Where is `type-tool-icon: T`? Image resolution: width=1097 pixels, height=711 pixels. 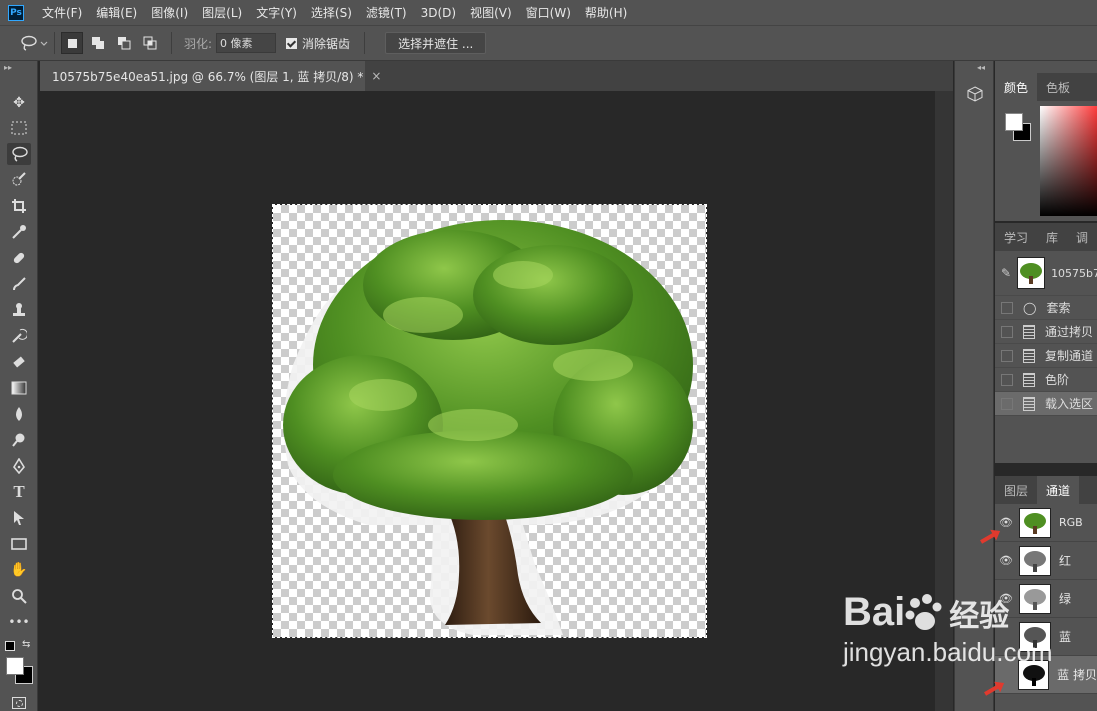 type-tool-icon: T is located at coordinates (19, 492).